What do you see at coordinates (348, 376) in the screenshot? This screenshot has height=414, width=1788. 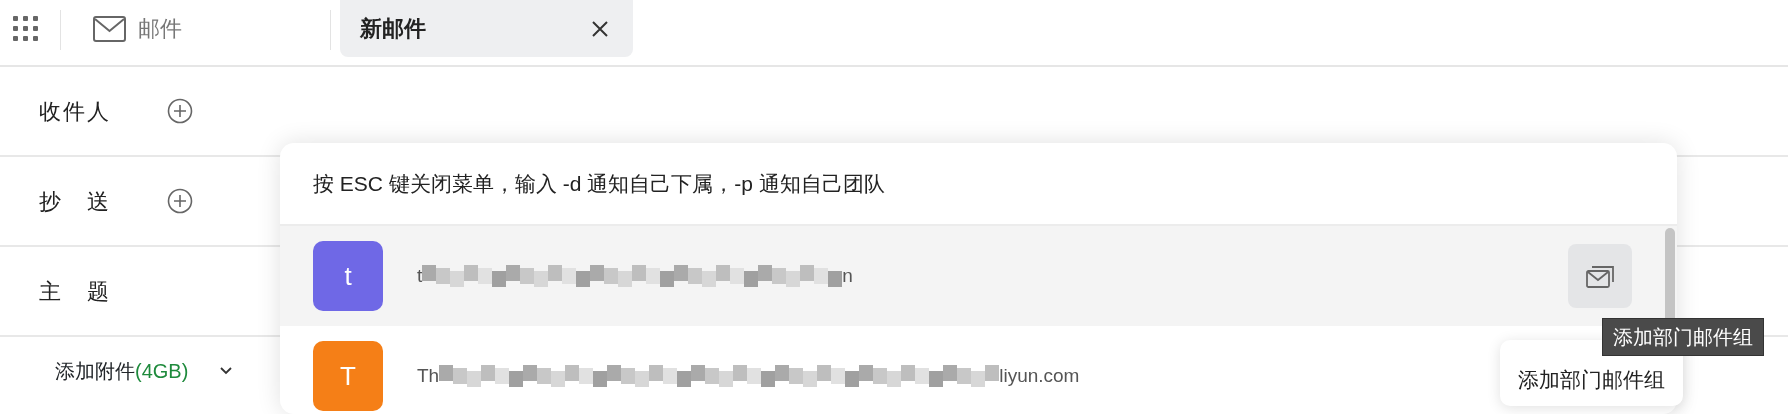 I see `avatar: T` at bounding box center [348, 376].